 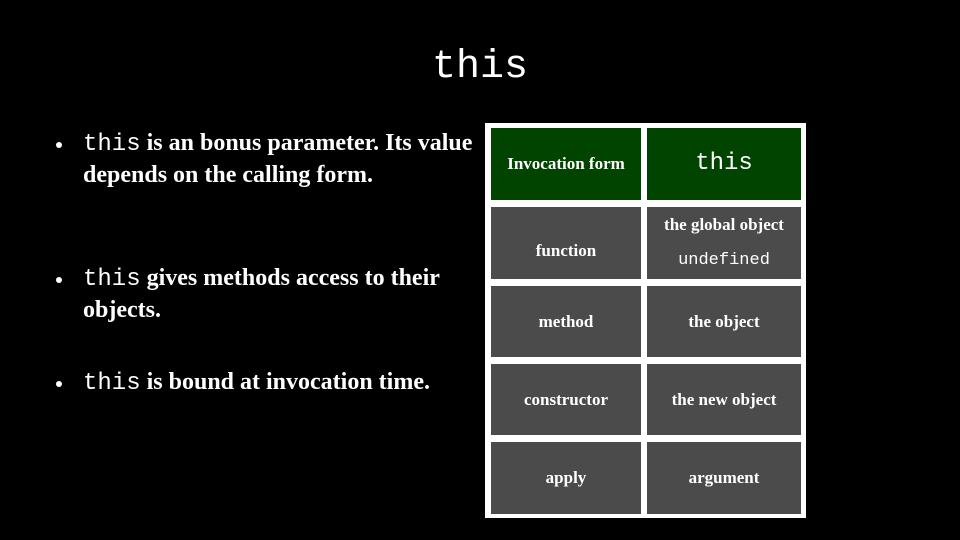 I want to click on cell-text: argument, so click(x=724, y=477).